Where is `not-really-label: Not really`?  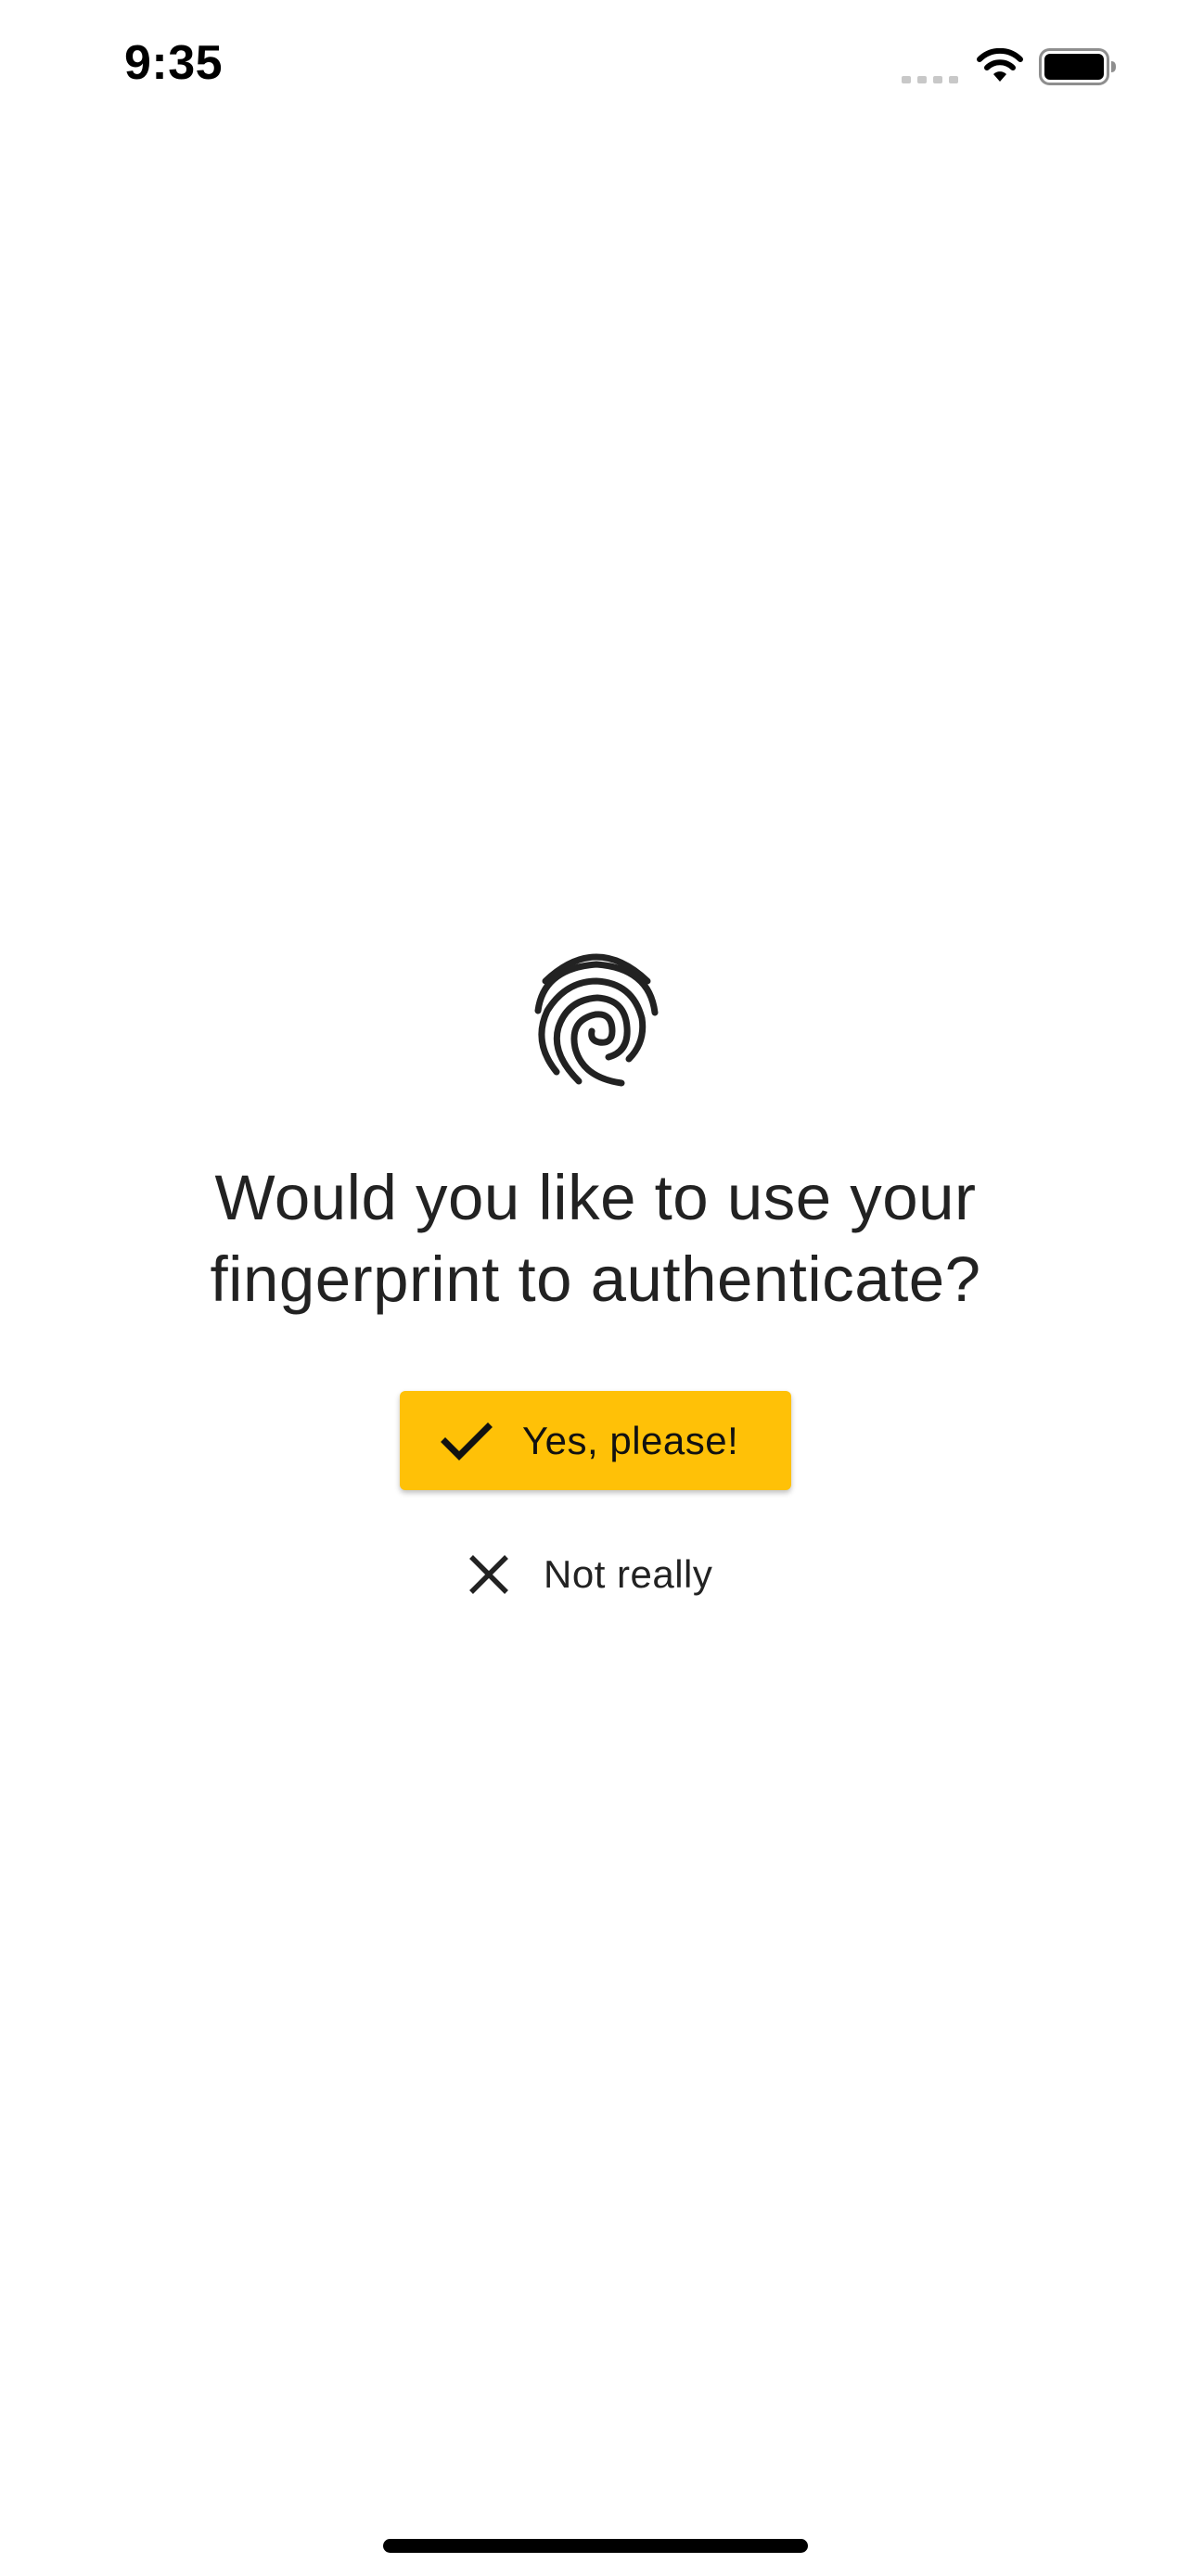
not-really-label: Not really is located at coordinates (628, 1574).